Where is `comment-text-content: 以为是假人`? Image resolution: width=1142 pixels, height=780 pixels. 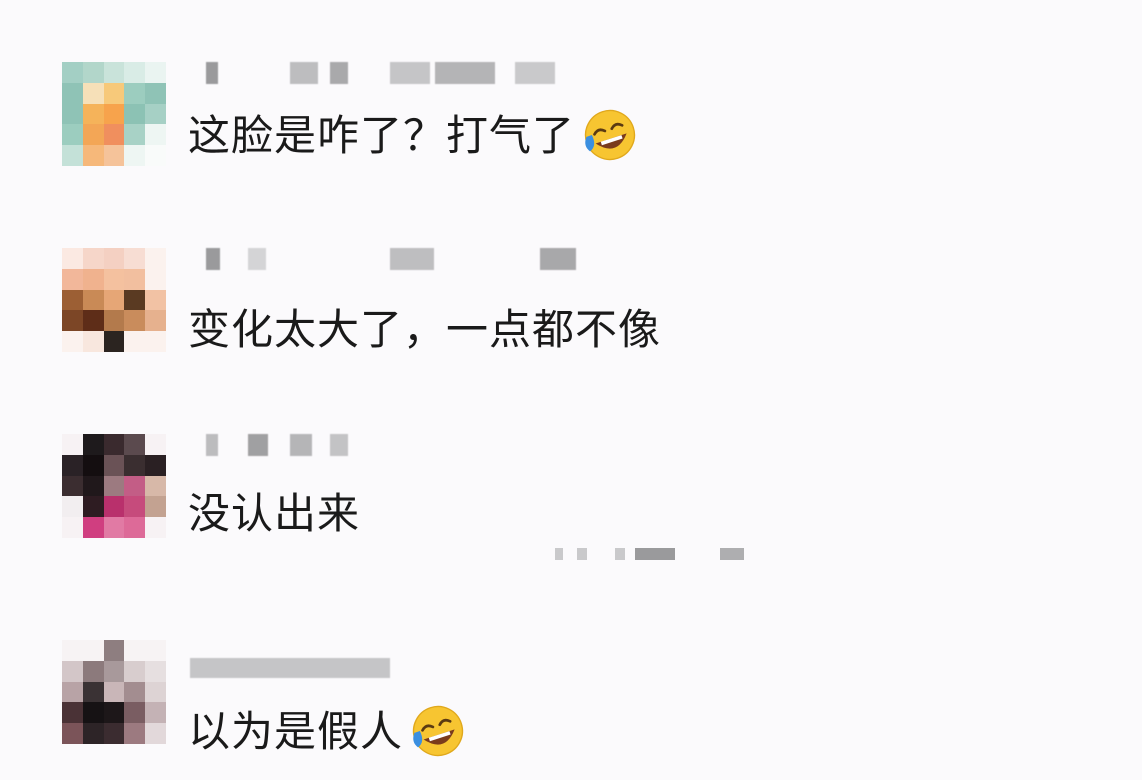
comment-text-content: 以为是假人 is located at coordinates (296, 731).